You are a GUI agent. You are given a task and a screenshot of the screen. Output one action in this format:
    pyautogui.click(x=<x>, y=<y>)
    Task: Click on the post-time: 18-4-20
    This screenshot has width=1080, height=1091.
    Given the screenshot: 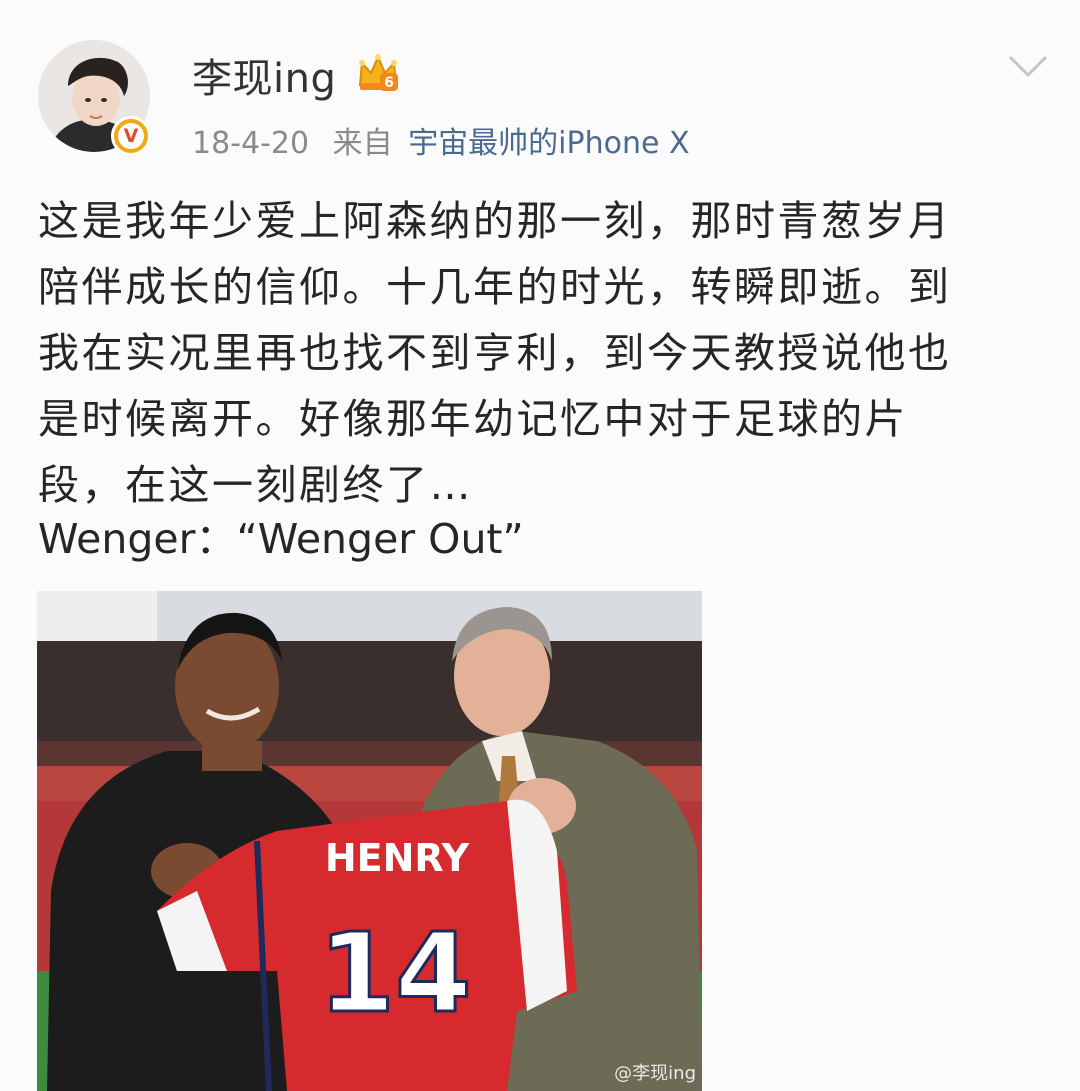 What is the action you would take?
    pyautogui.click(x=251, y=143)
    